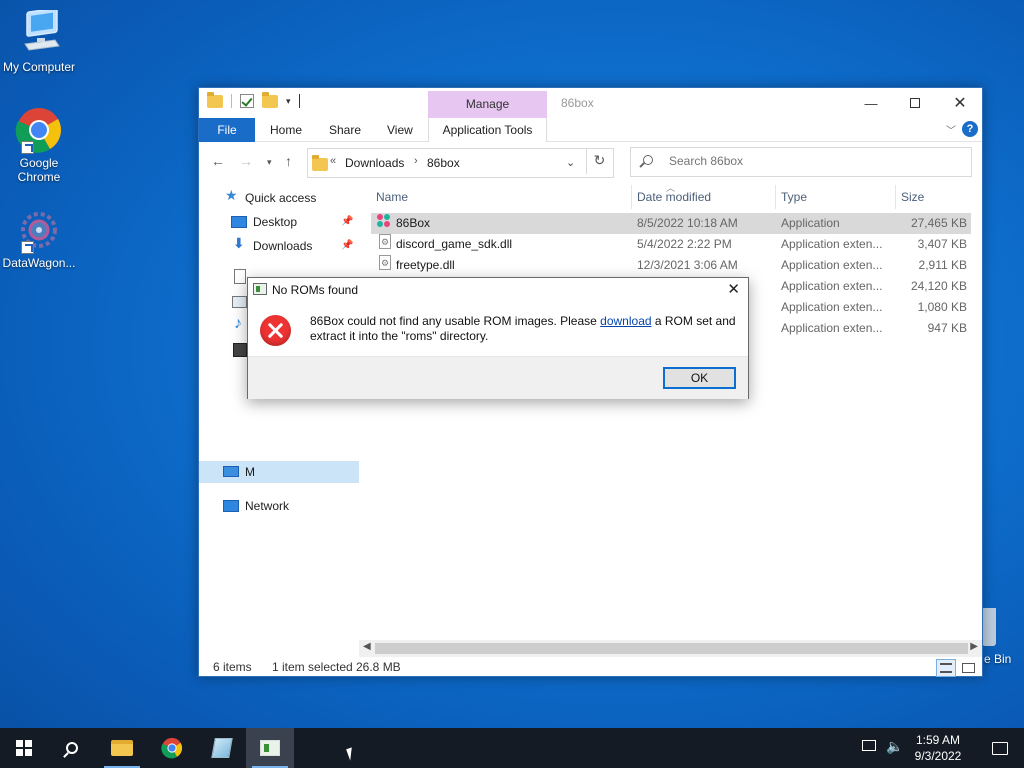  What do you see at coordinates (733, 289) in the screenshot?
I see `dialog-close-button: ✕` at bounding box center [733, 289].